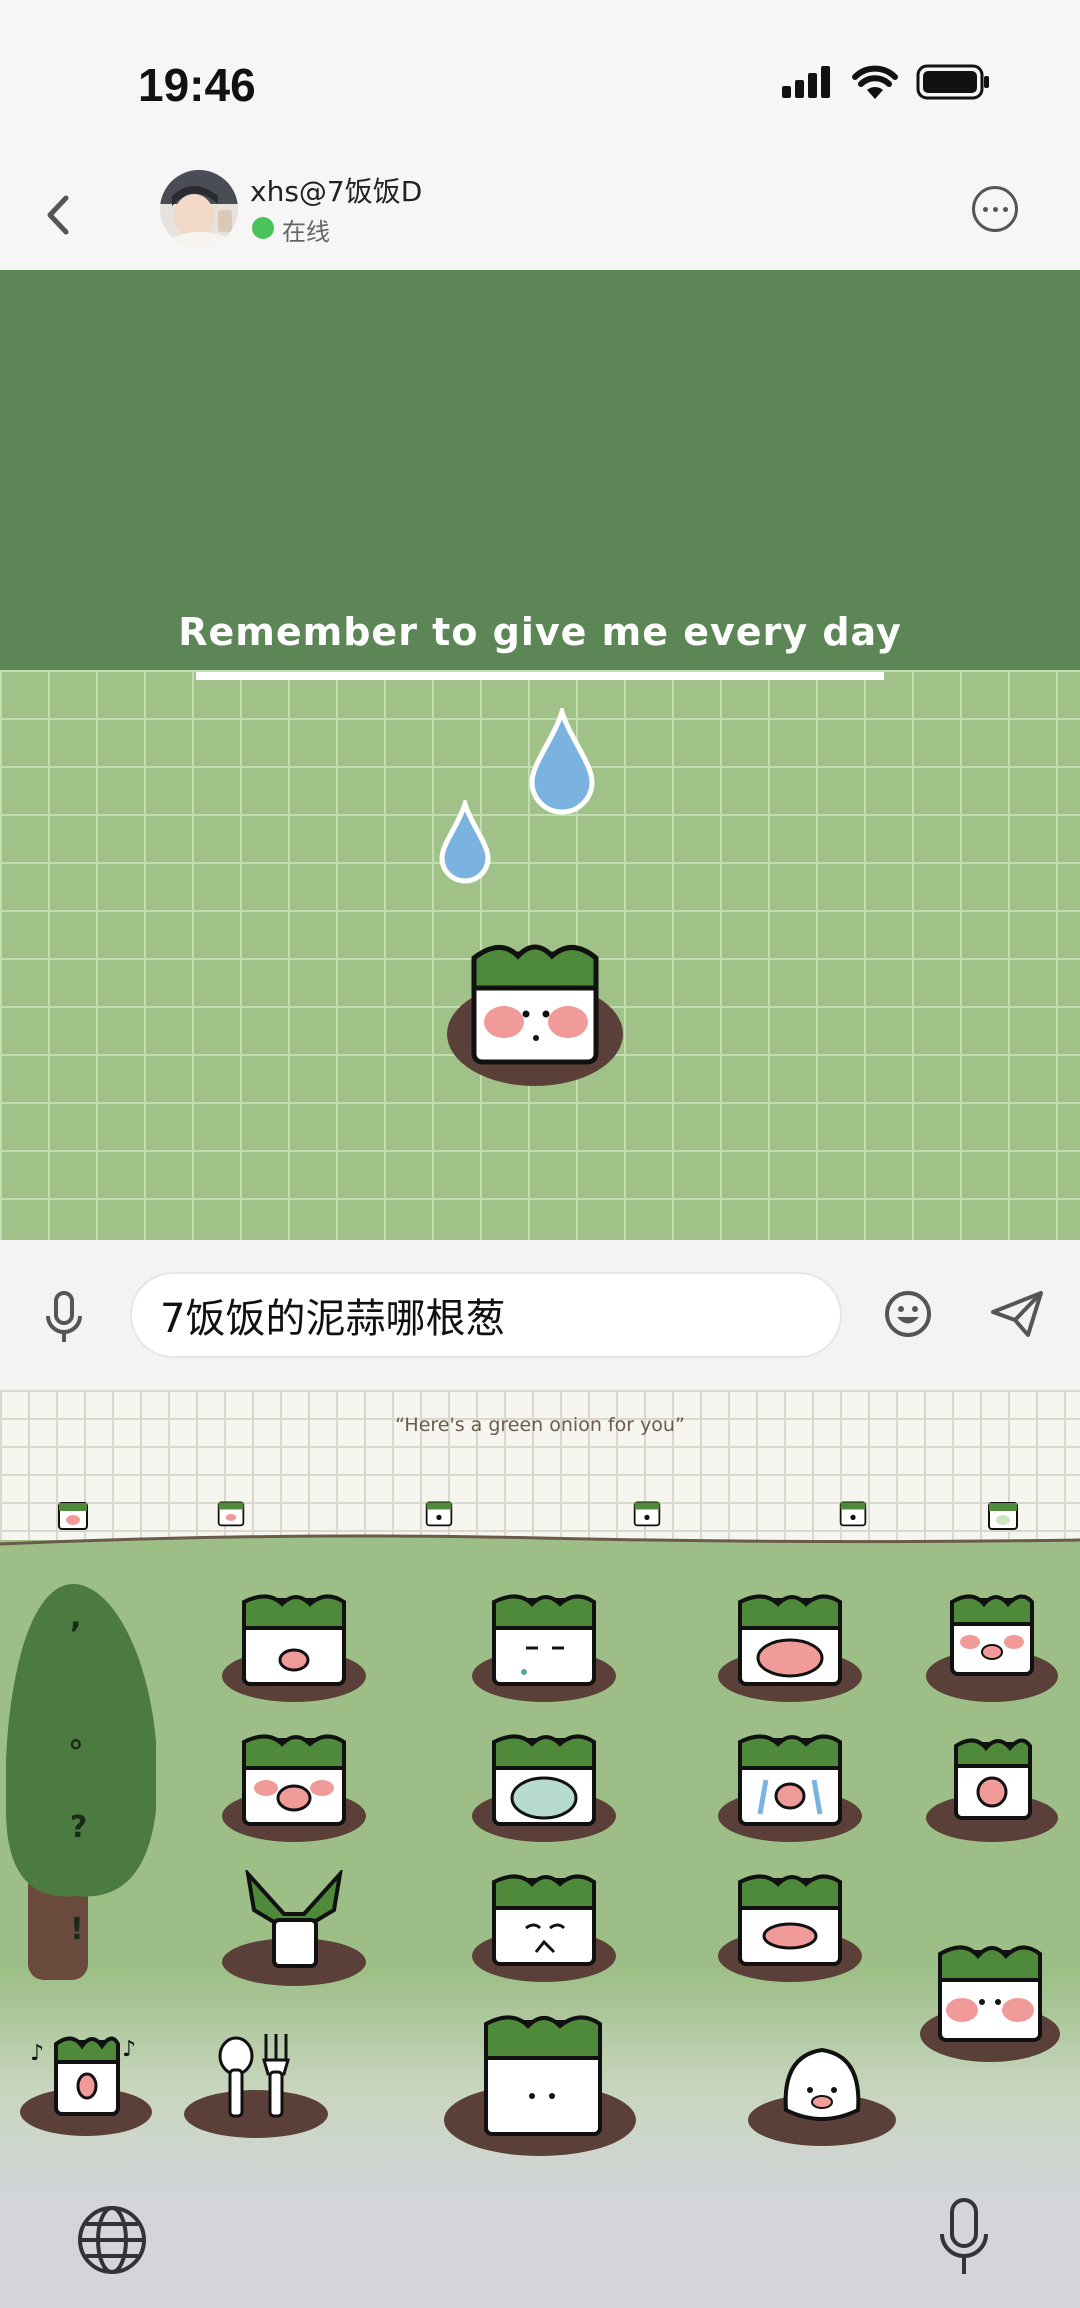  Describe the element at coordinates (540, 676) in the screenshot. I see `banner-underline` at that location.